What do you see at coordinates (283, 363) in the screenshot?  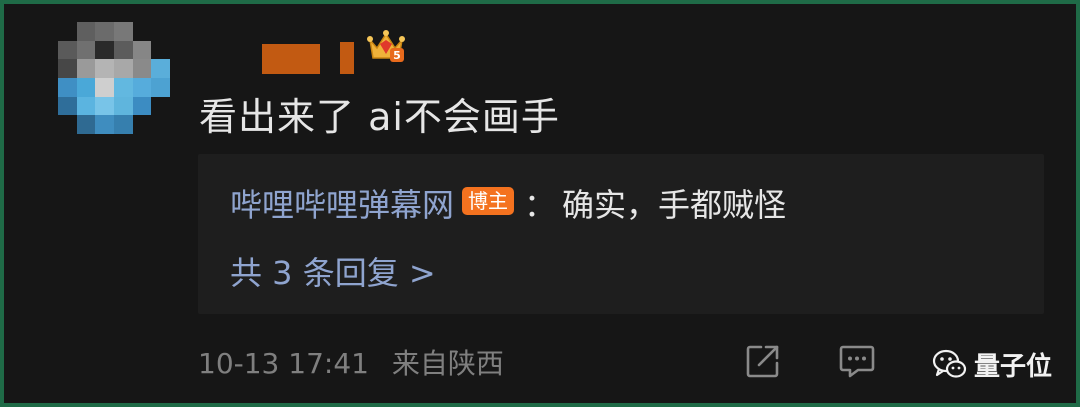 I see `timestamp: 10-13 17:41` at bounding box center [283, 363].